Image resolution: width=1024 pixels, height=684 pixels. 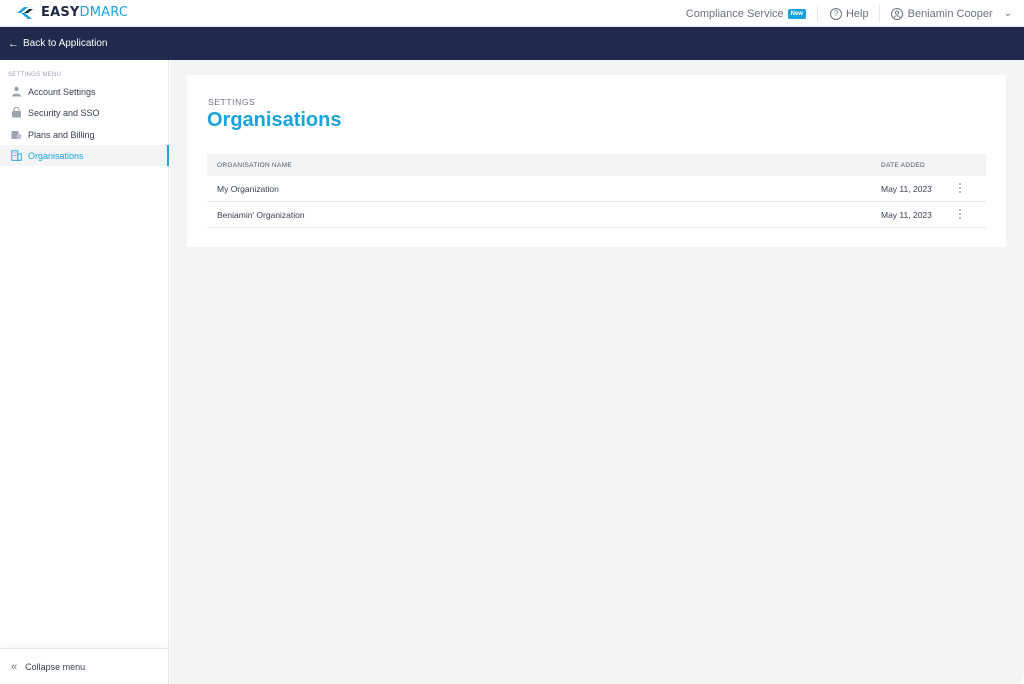 I want to click on organisation-name-cell: Beniamin' Organization, so click(x=261, y=215).